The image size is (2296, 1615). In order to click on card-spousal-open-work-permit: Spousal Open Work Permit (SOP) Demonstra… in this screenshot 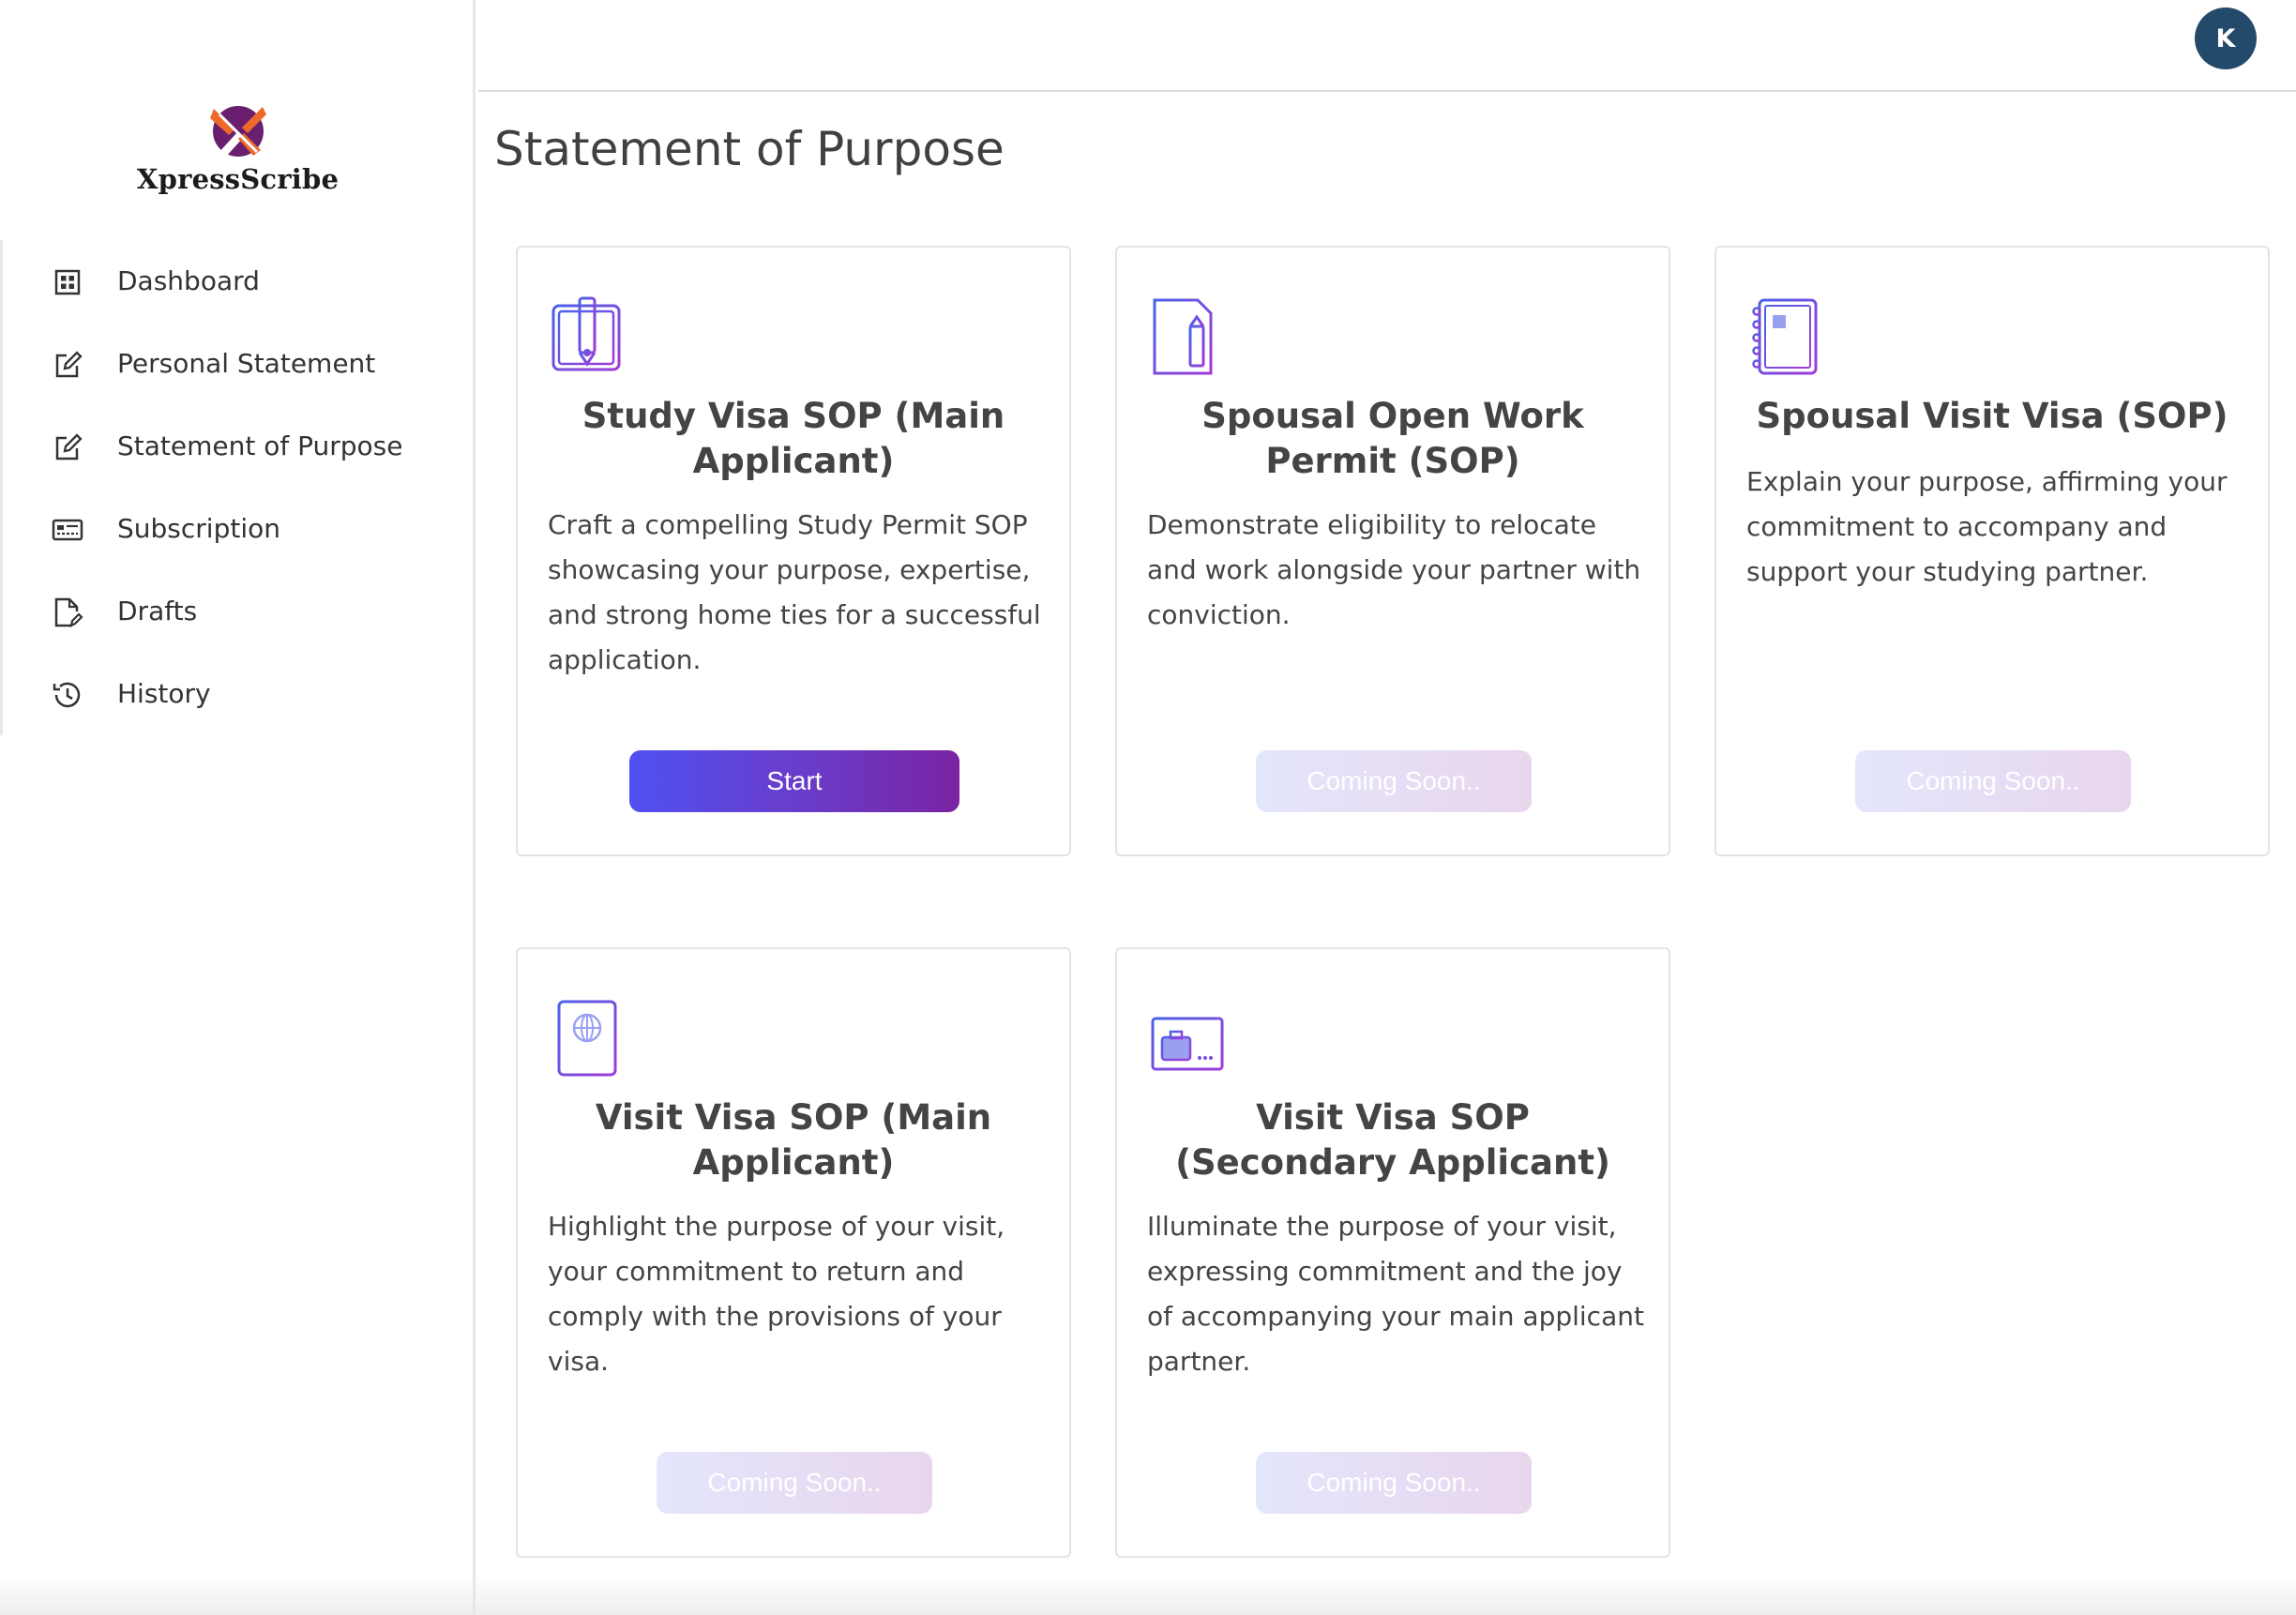, I will do `click(1392, 551)`.